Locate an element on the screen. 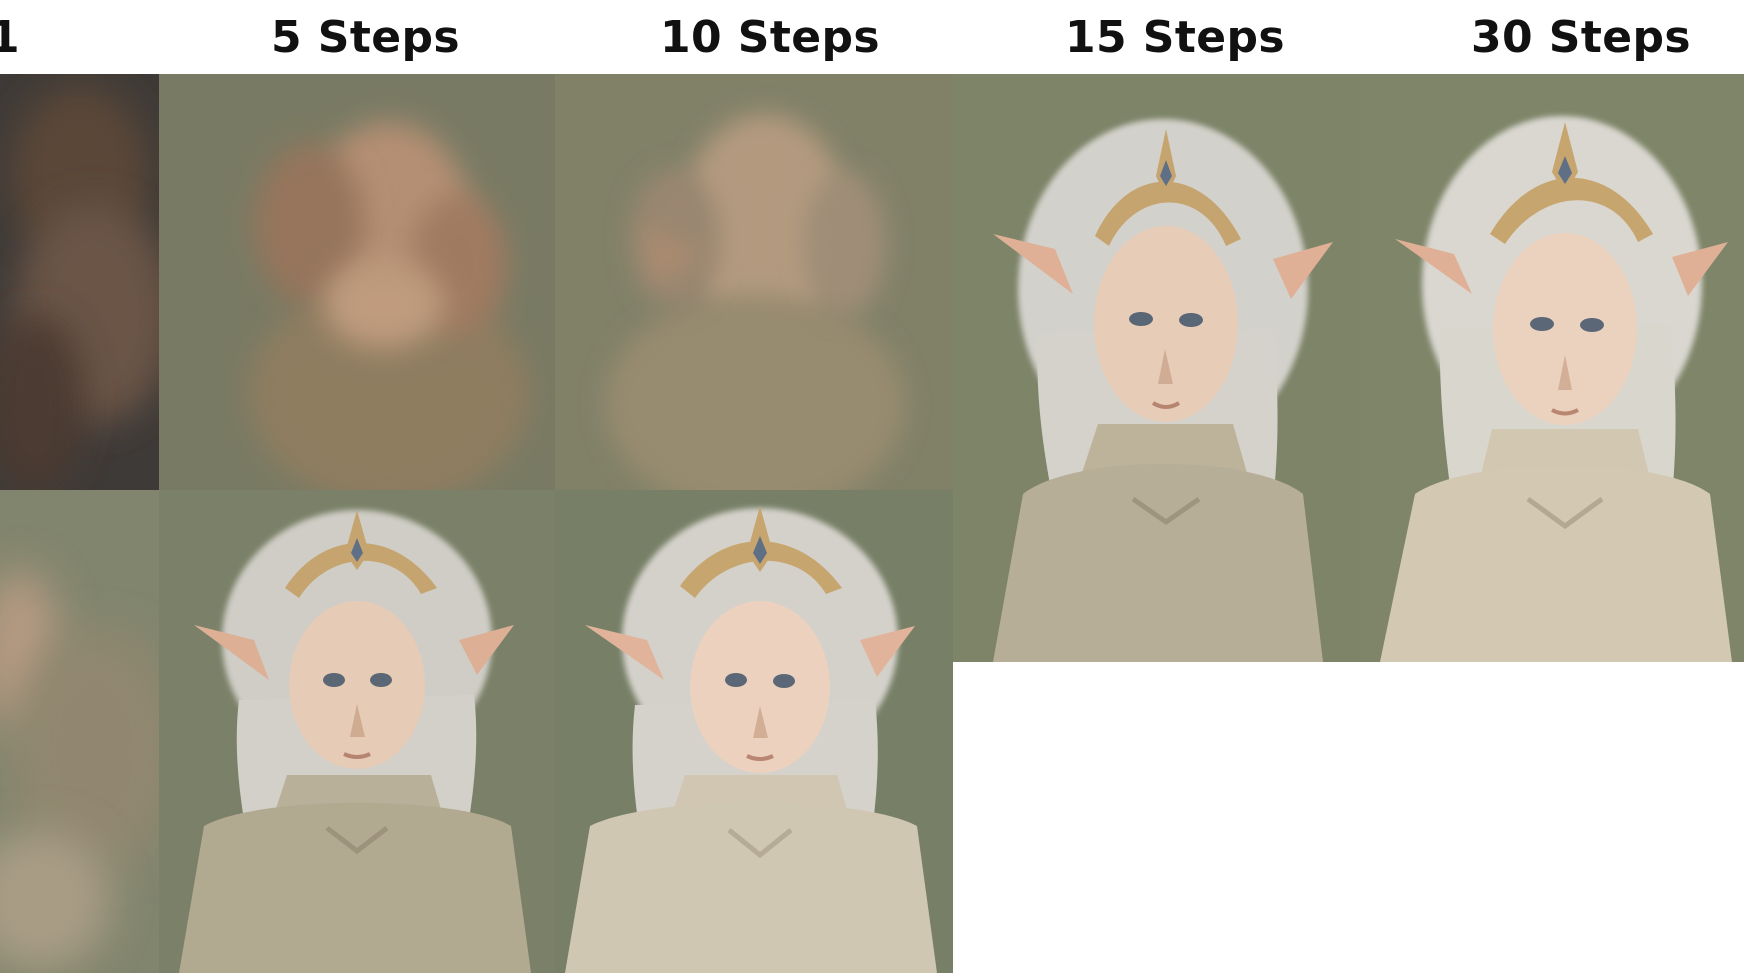 This screenshot has height=973, width=1744. column-label-10-steps: 10 Steps is located at coordinates (770, 37).